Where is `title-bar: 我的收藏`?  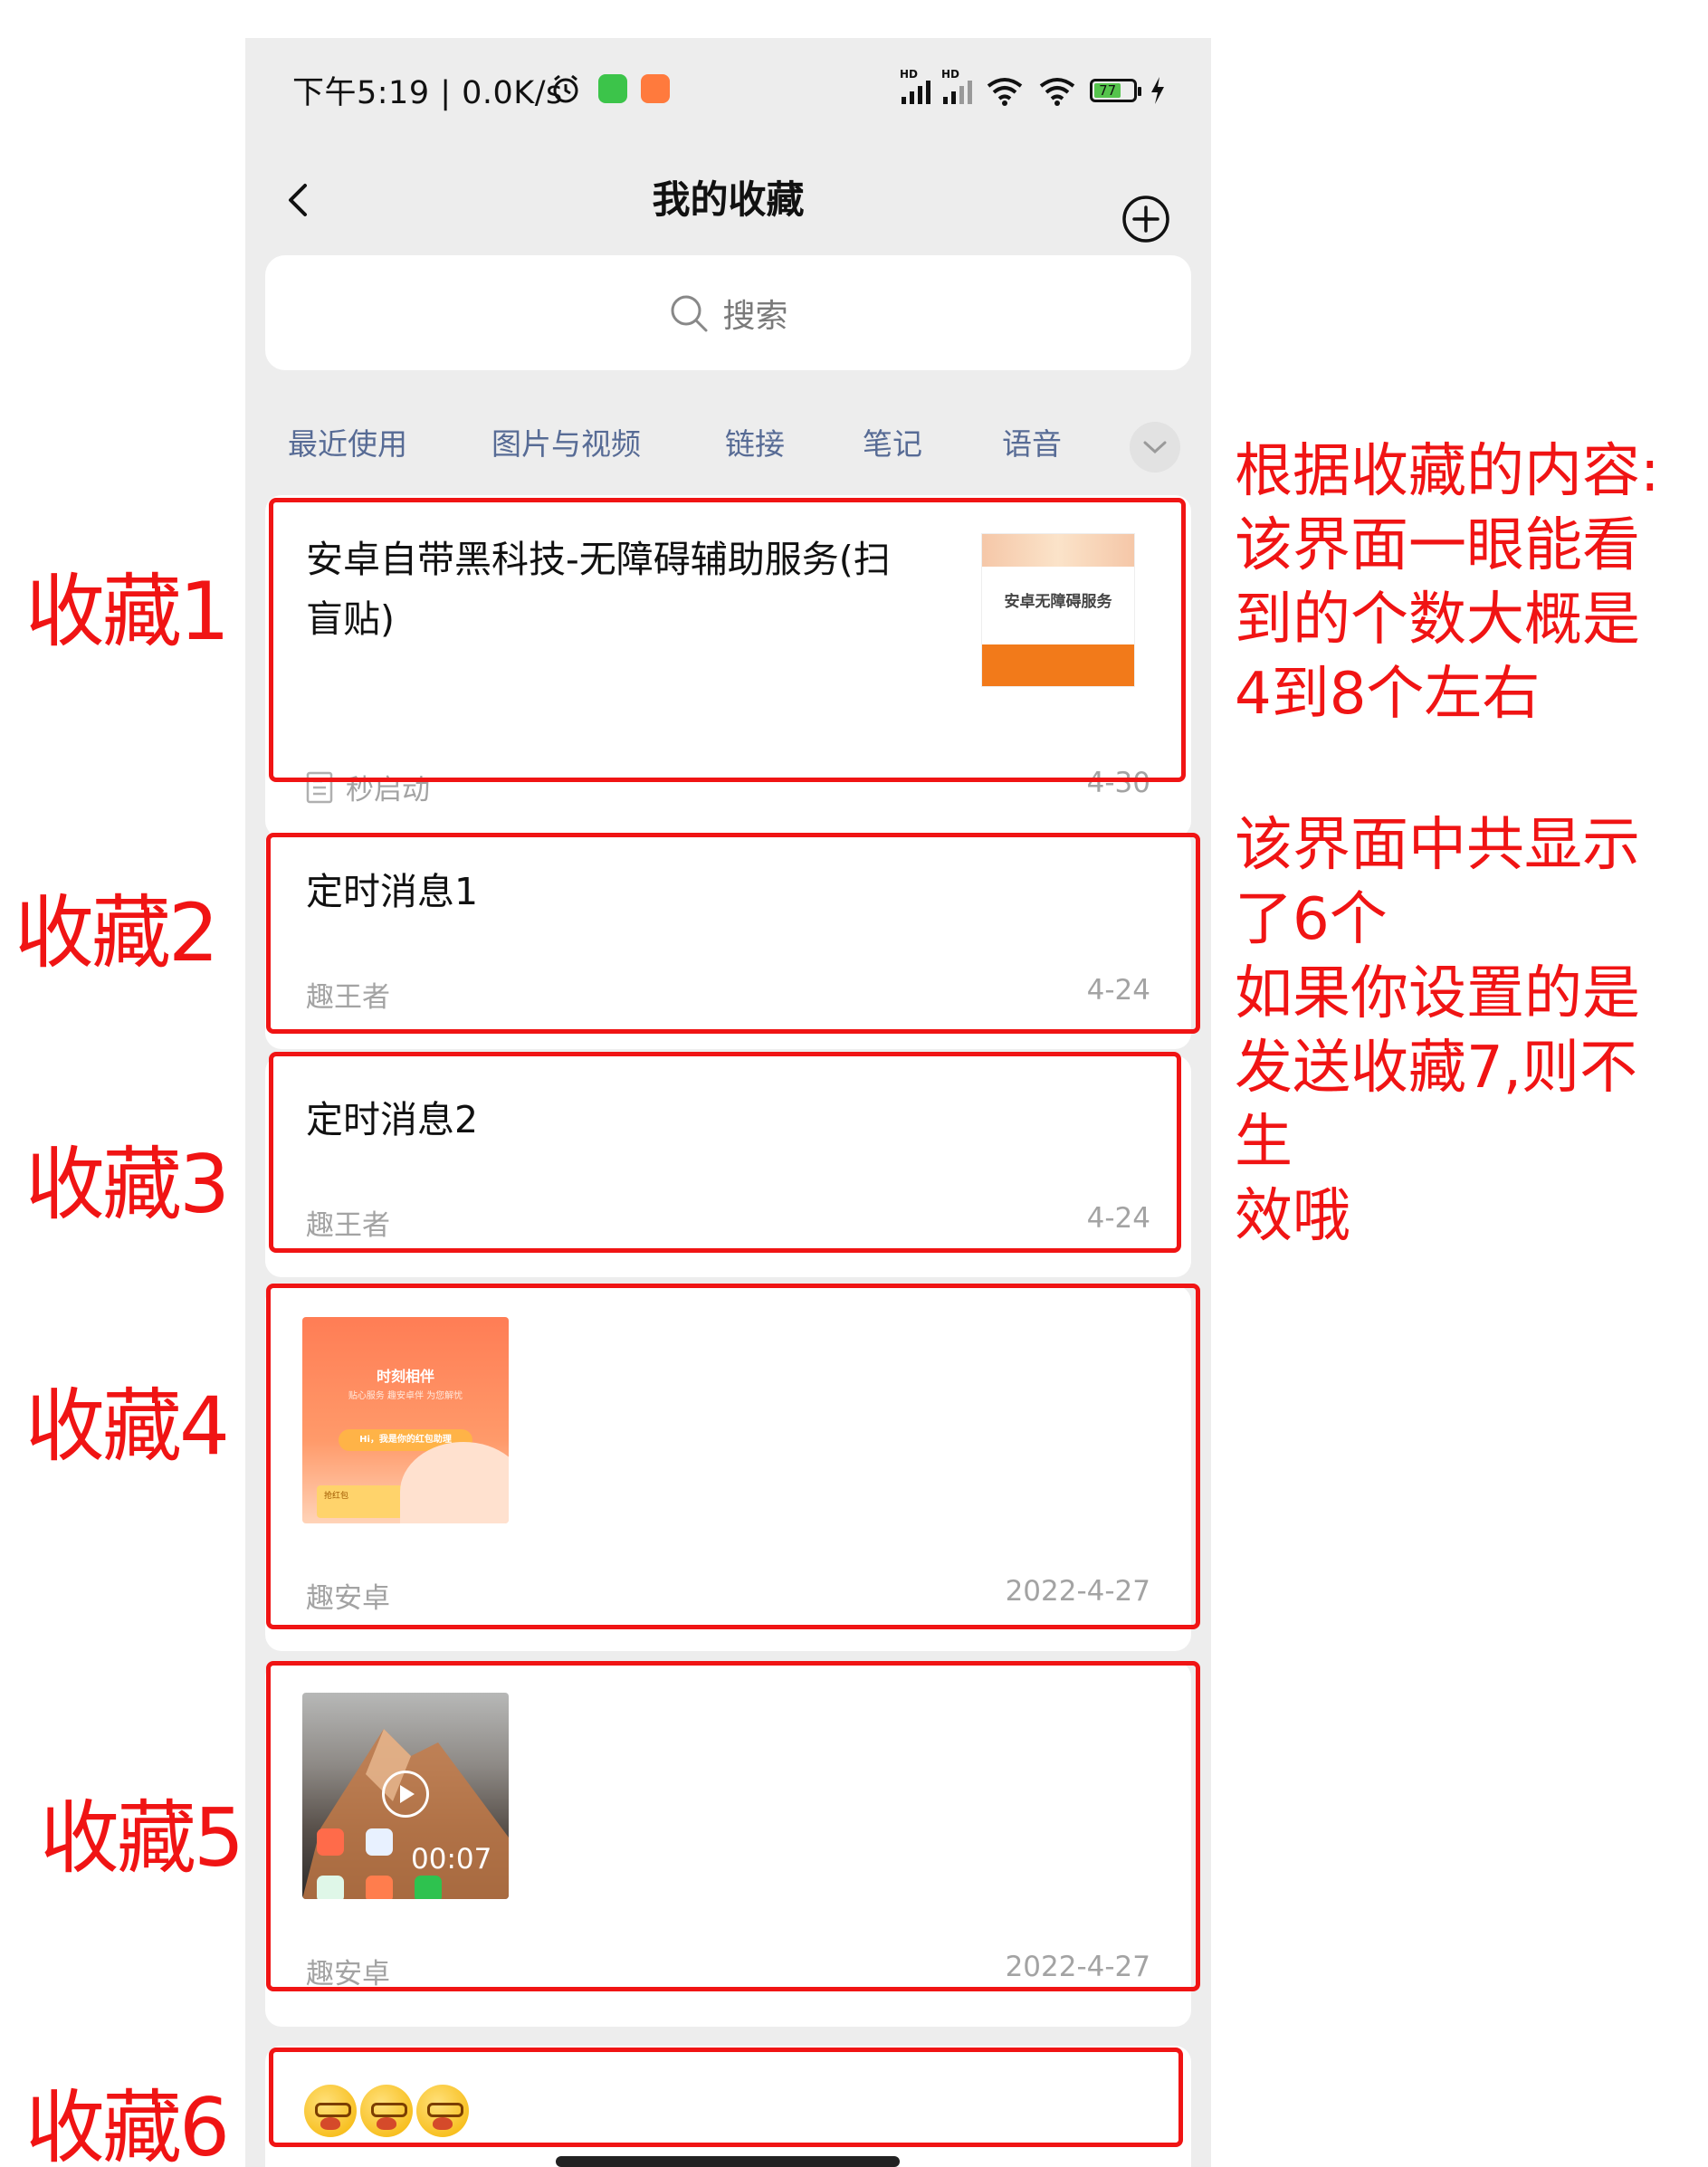
title-bar: 我的收藏 is located at coordinates (728, 201).